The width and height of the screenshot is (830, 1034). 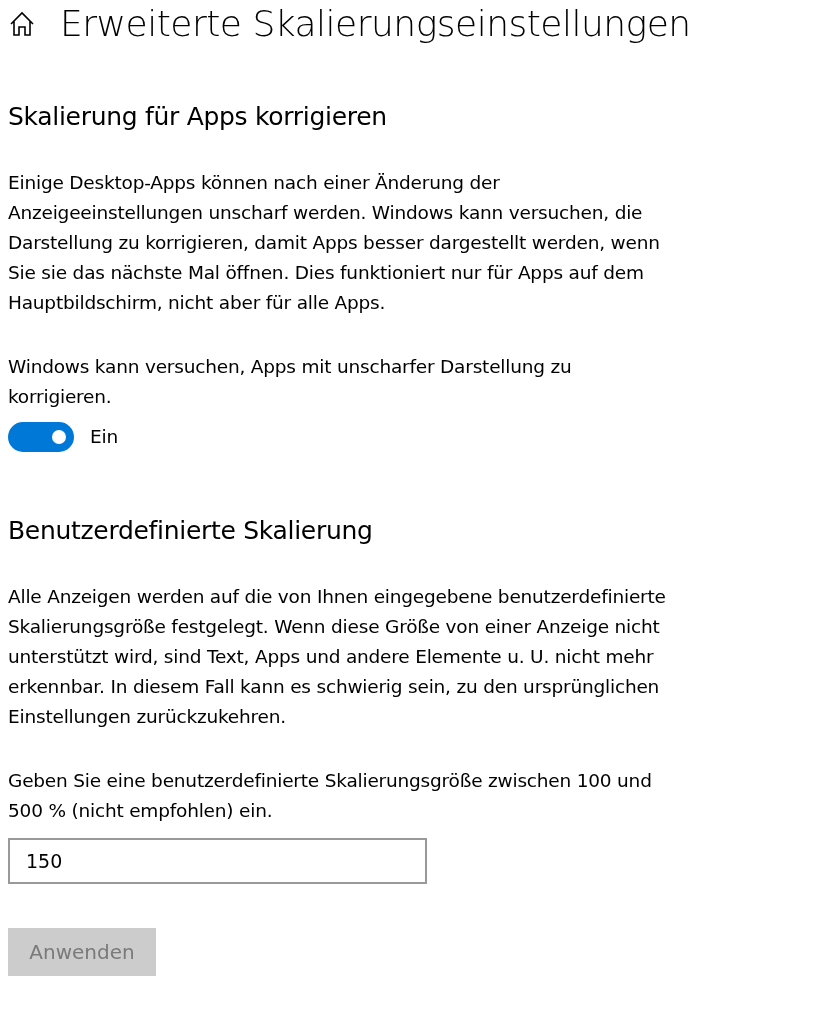 I want to click on toggle-label: Ein, so click(x=104, y=437).